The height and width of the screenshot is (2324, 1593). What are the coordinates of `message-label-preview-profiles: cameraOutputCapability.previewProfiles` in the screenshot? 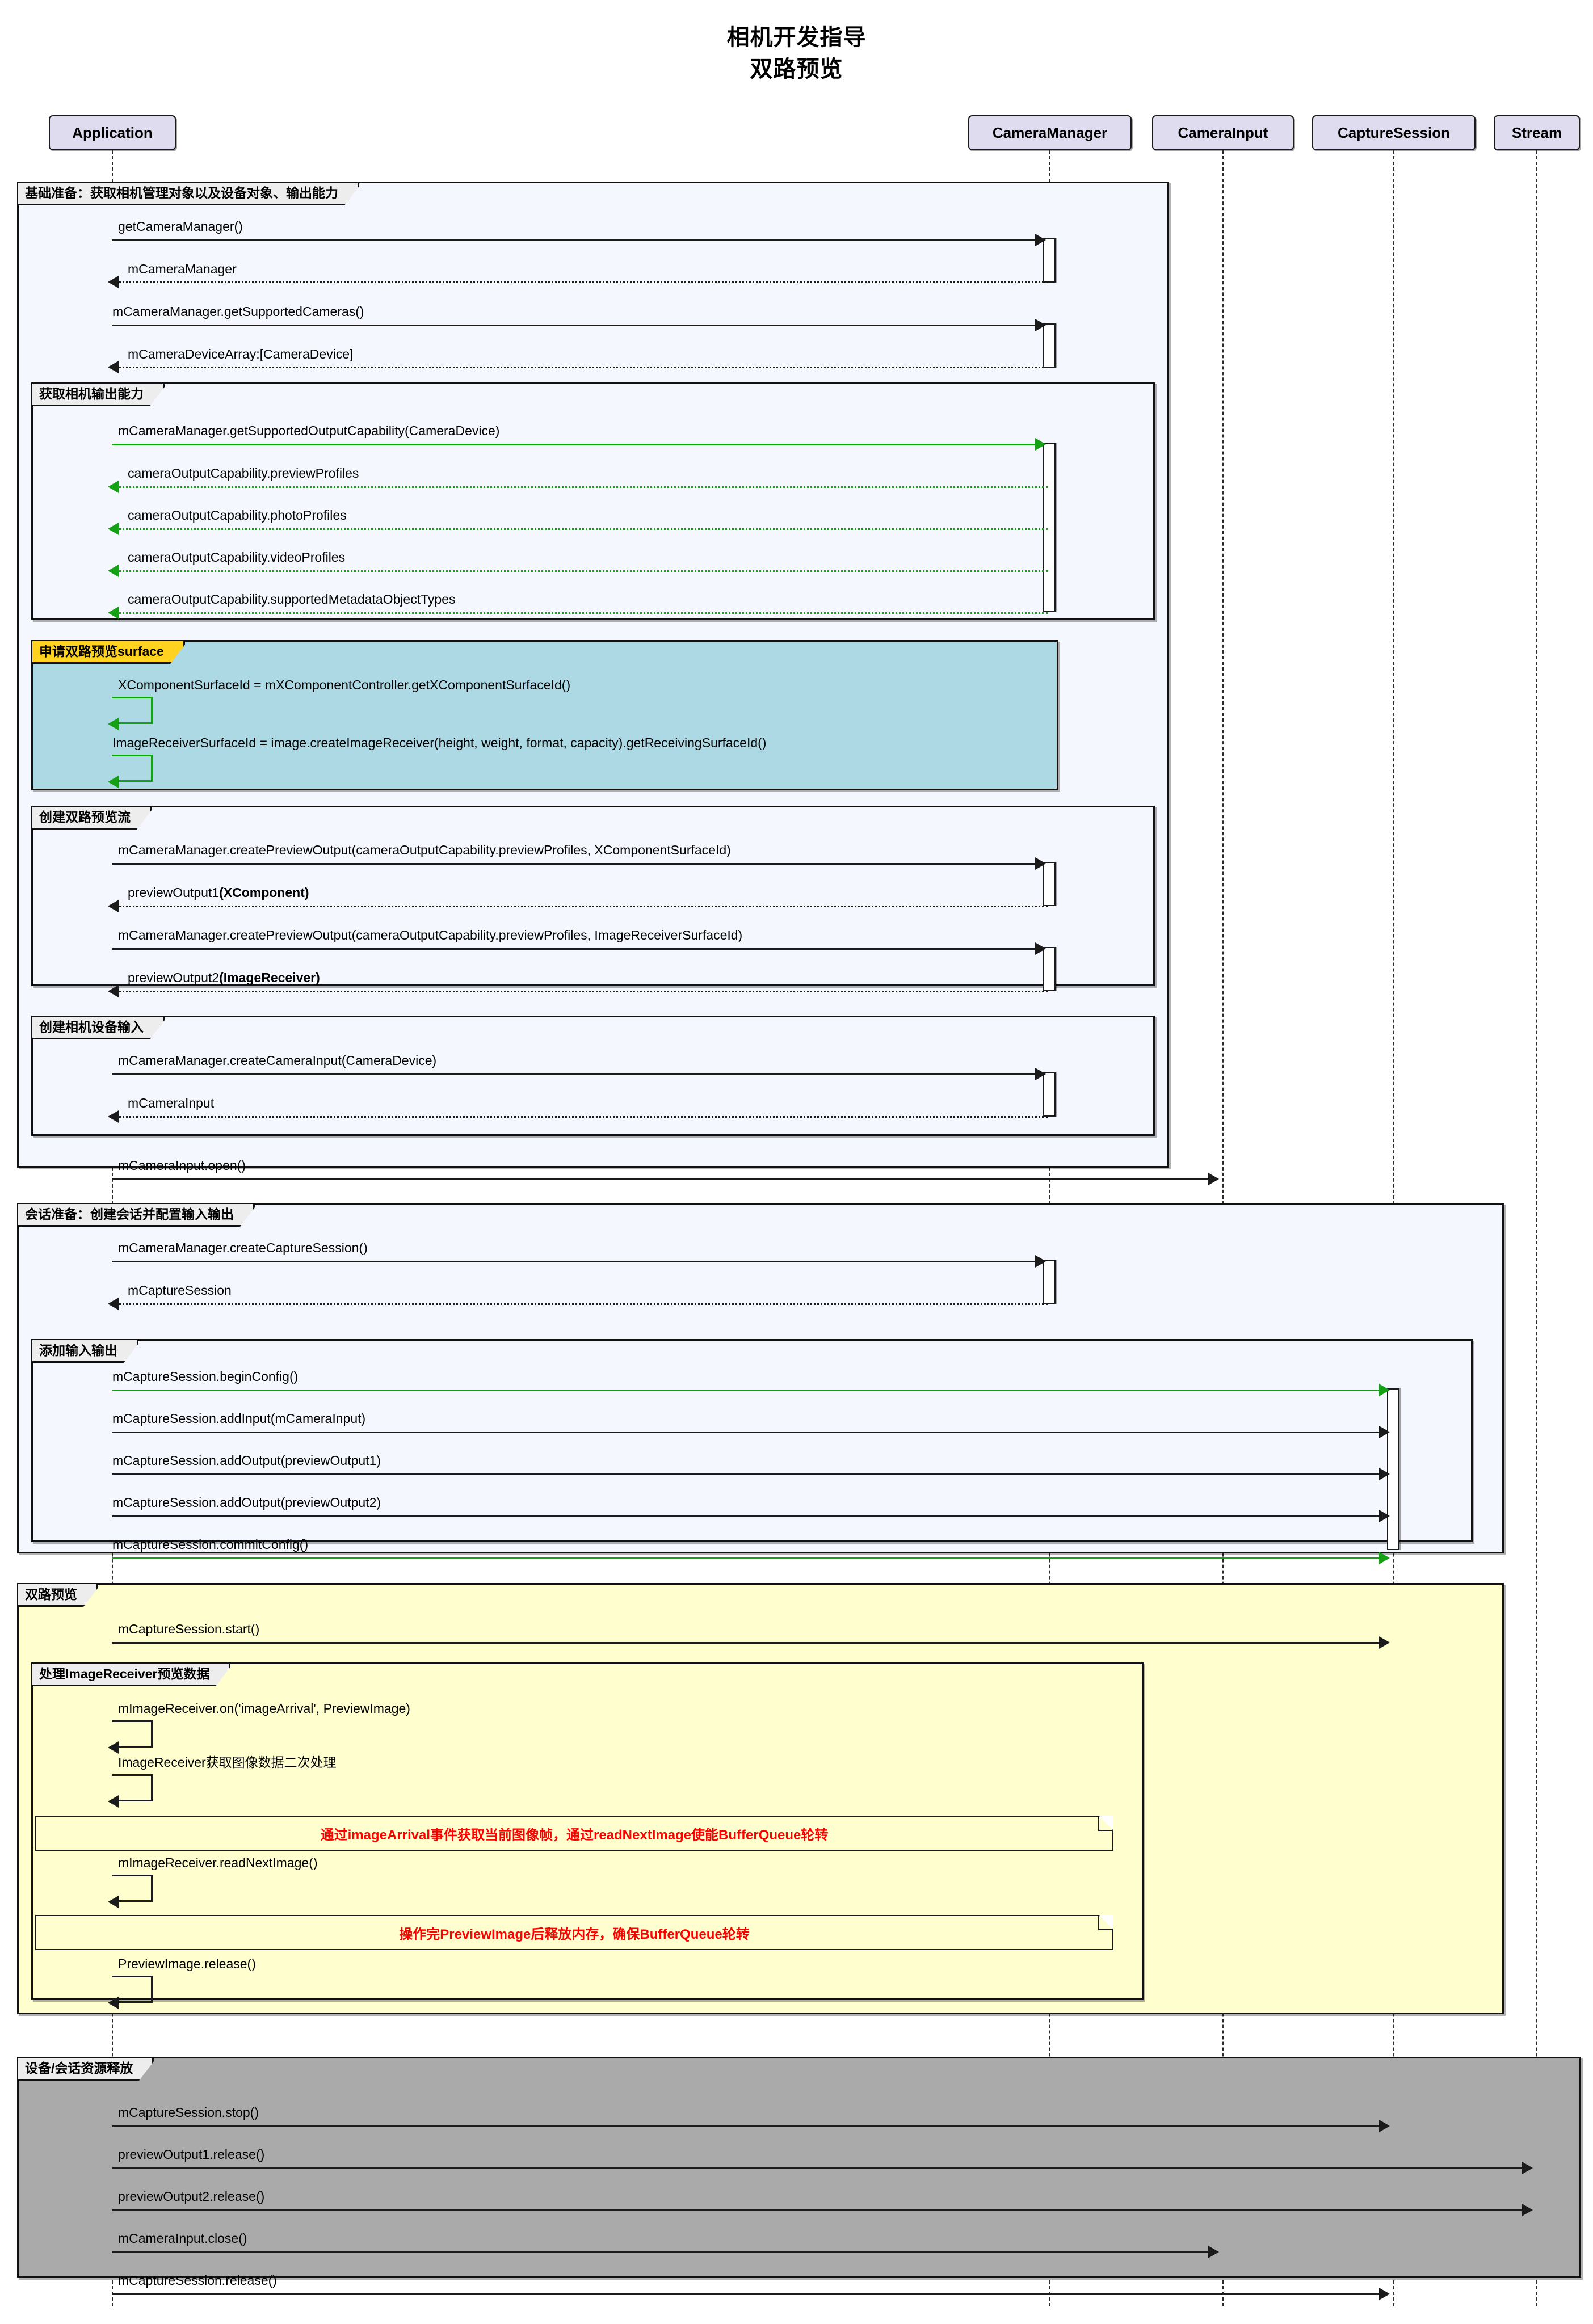 It's located at (243, 473).